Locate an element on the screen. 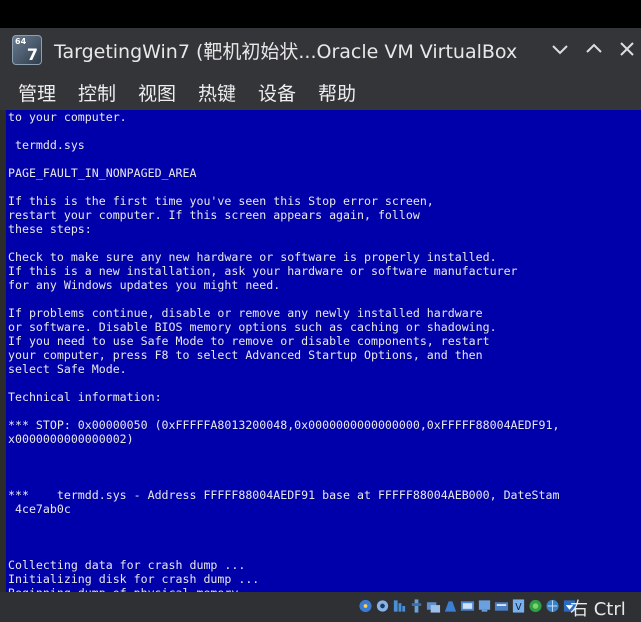 The image size is (641, 622). chevron-down-icon is located at coordinates (560, 50).